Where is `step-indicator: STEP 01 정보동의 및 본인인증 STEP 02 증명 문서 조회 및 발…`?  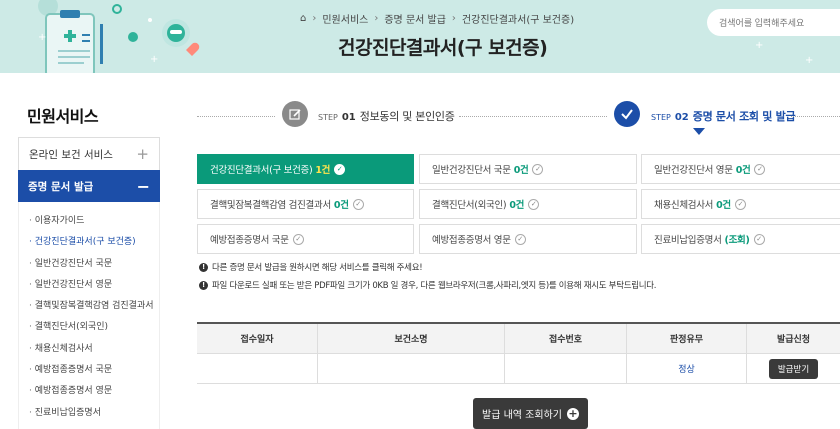
step-indicator: STEP 01 정보동의 및 본인인증 STEP 02 증명 문서 조회 및 발… is located at coordinates (518, 118).